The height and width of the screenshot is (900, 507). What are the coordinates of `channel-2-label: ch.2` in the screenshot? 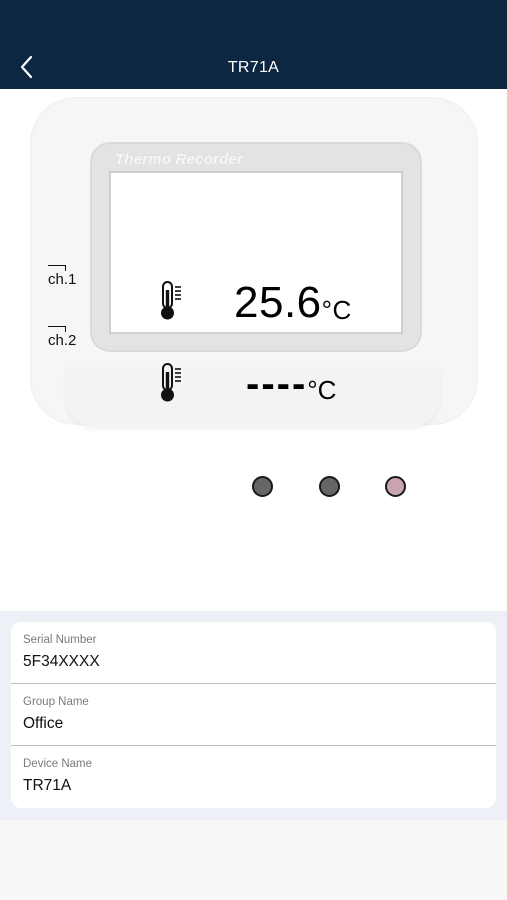 It's located at (62, 337).